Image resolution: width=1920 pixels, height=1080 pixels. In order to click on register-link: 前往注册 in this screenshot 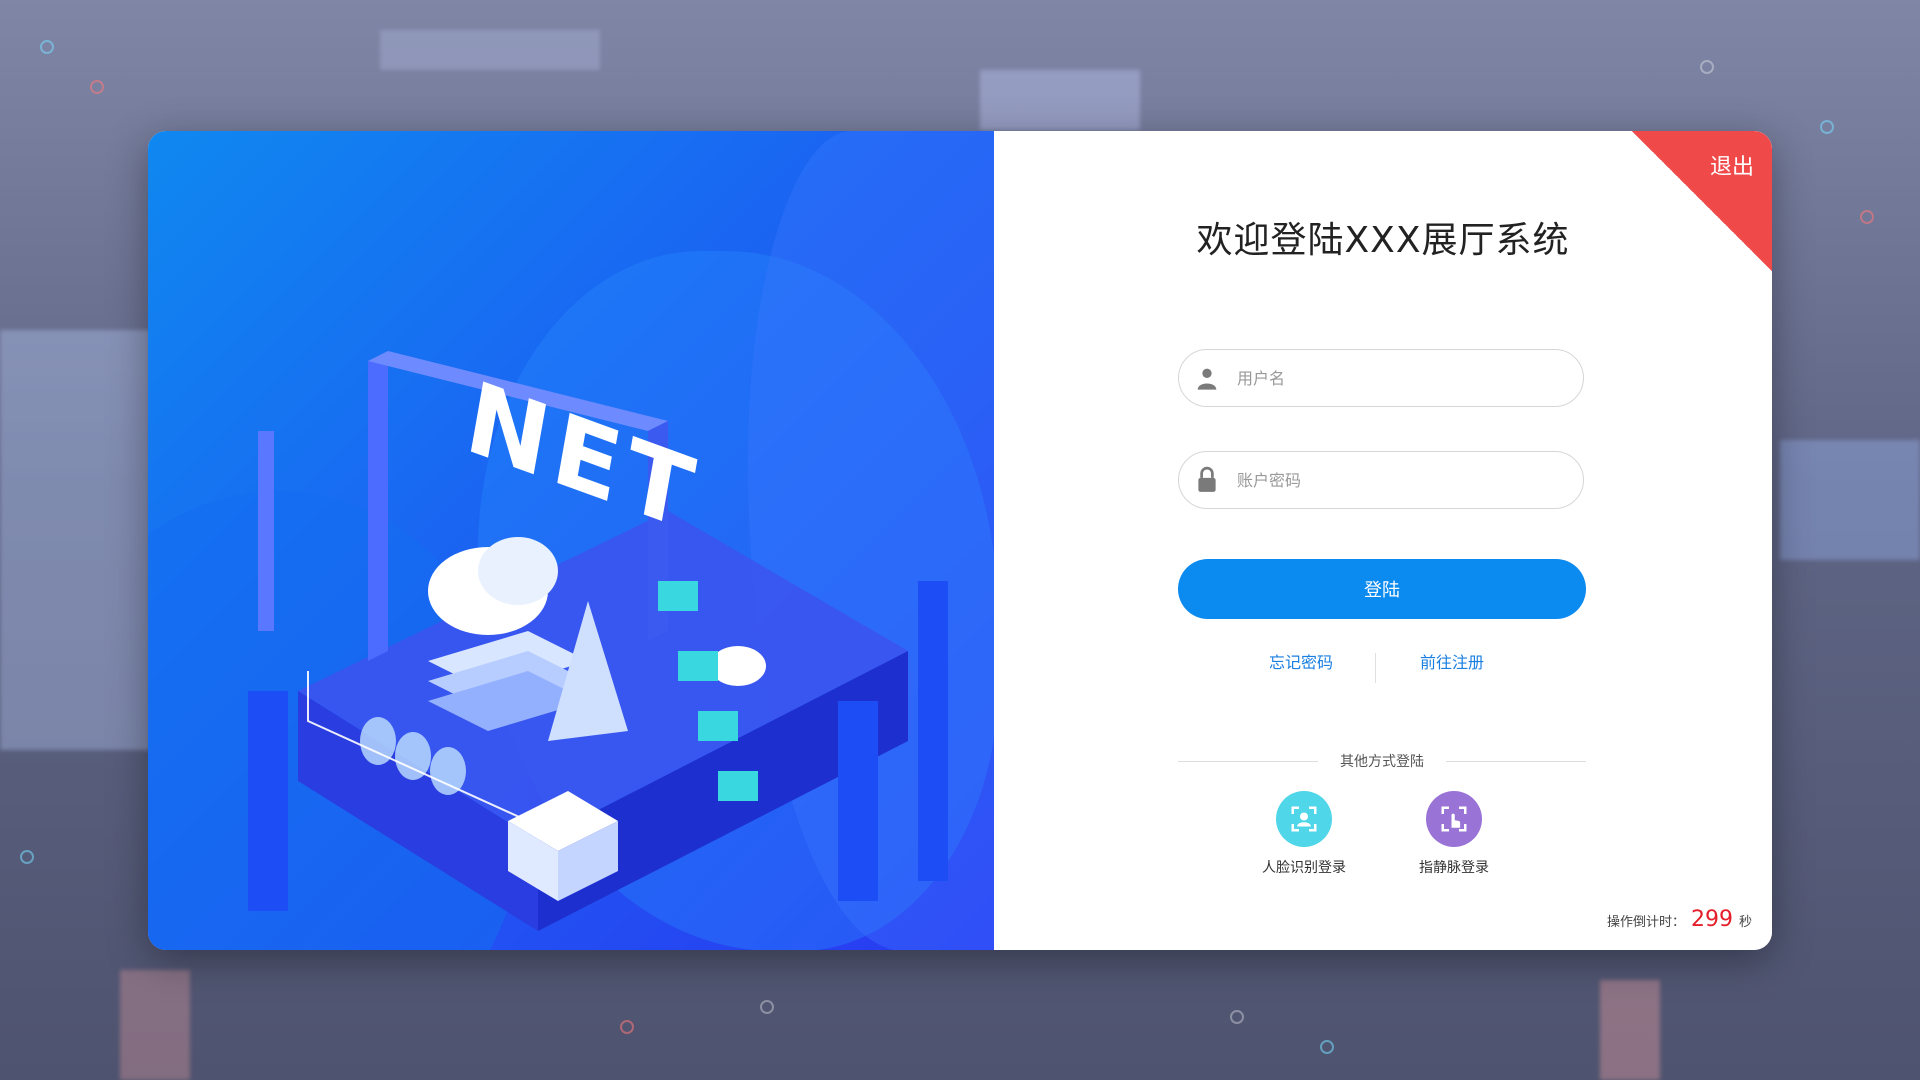, I will do `click(1452, 661)`.